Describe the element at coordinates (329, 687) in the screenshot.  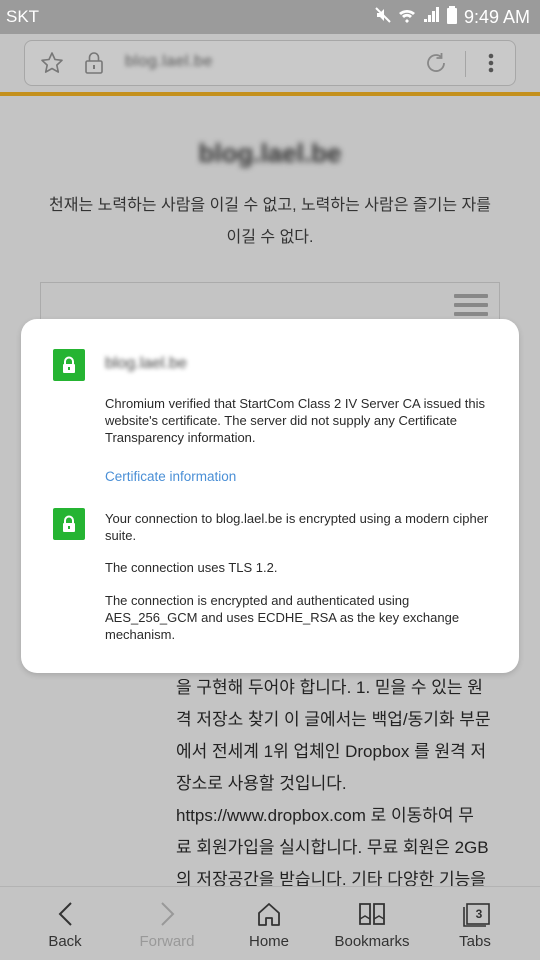
I see `article-line: 을 구현해 두어야 합니다. 1. 믿을 수 있는 원` at that location.